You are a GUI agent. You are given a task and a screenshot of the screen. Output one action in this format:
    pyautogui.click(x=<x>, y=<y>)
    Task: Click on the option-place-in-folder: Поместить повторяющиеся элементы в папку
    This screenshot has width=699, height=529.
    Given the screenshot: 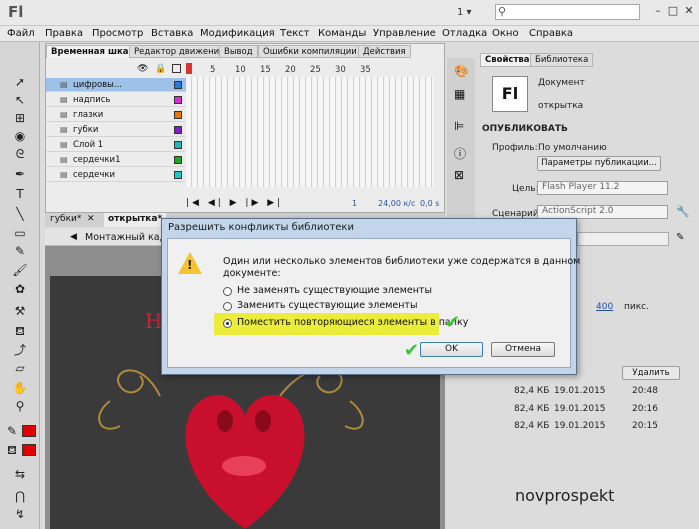 What is the action you would take?
    pyautogui.click(x=352, y=322)
    